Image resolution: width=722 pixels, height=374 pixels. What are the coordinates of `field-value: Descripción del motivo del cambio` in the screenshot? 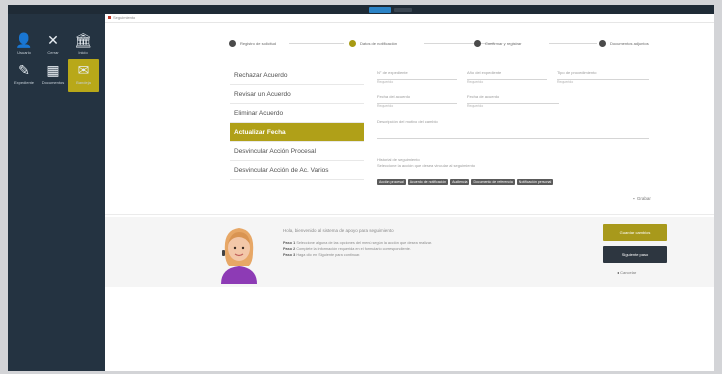 It's located at (407, 121).